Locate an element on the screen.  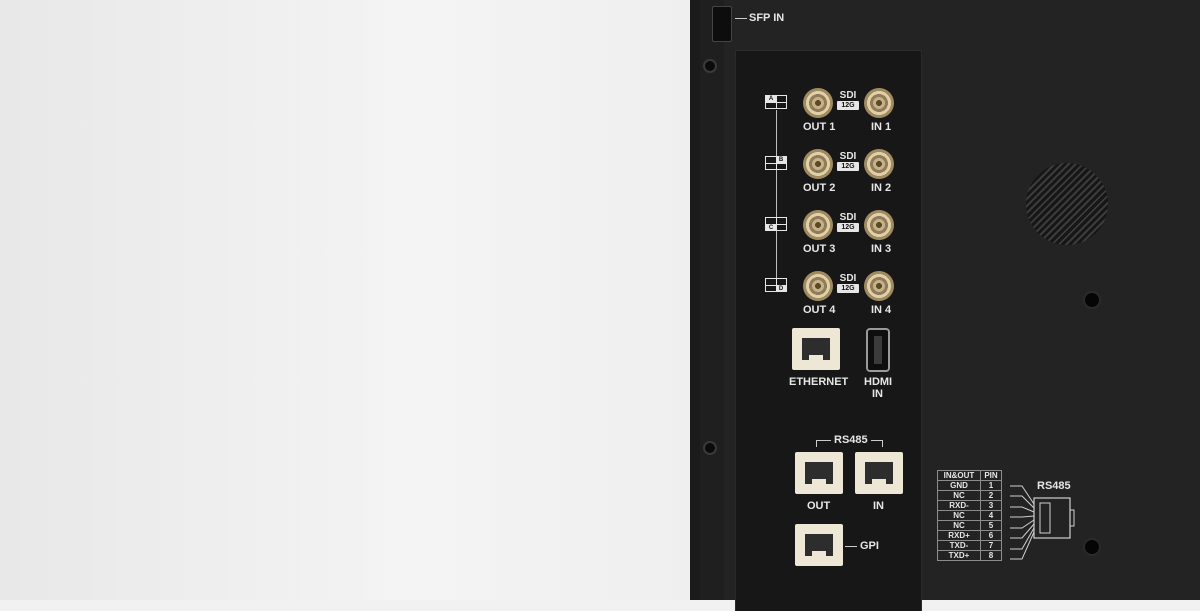
sdi-out-label: OUT 1 is located at coordinates (819, 127).